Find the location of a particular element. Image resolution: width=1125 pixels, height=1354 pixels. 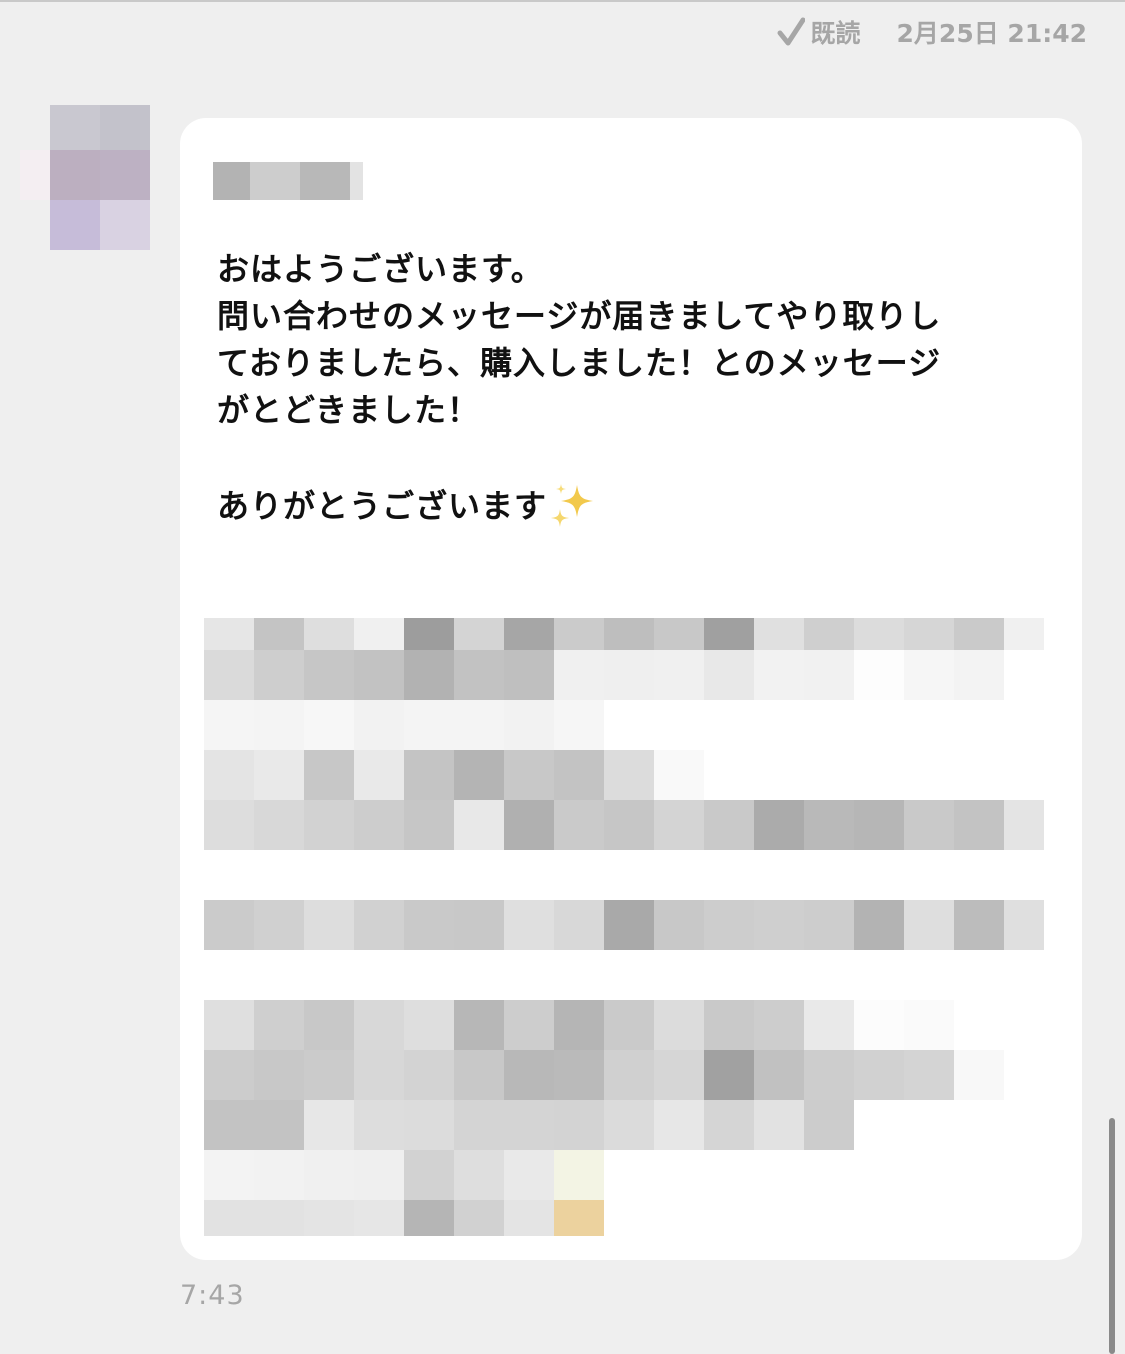

sender-name-redacted is located at coordinates (288, 181).